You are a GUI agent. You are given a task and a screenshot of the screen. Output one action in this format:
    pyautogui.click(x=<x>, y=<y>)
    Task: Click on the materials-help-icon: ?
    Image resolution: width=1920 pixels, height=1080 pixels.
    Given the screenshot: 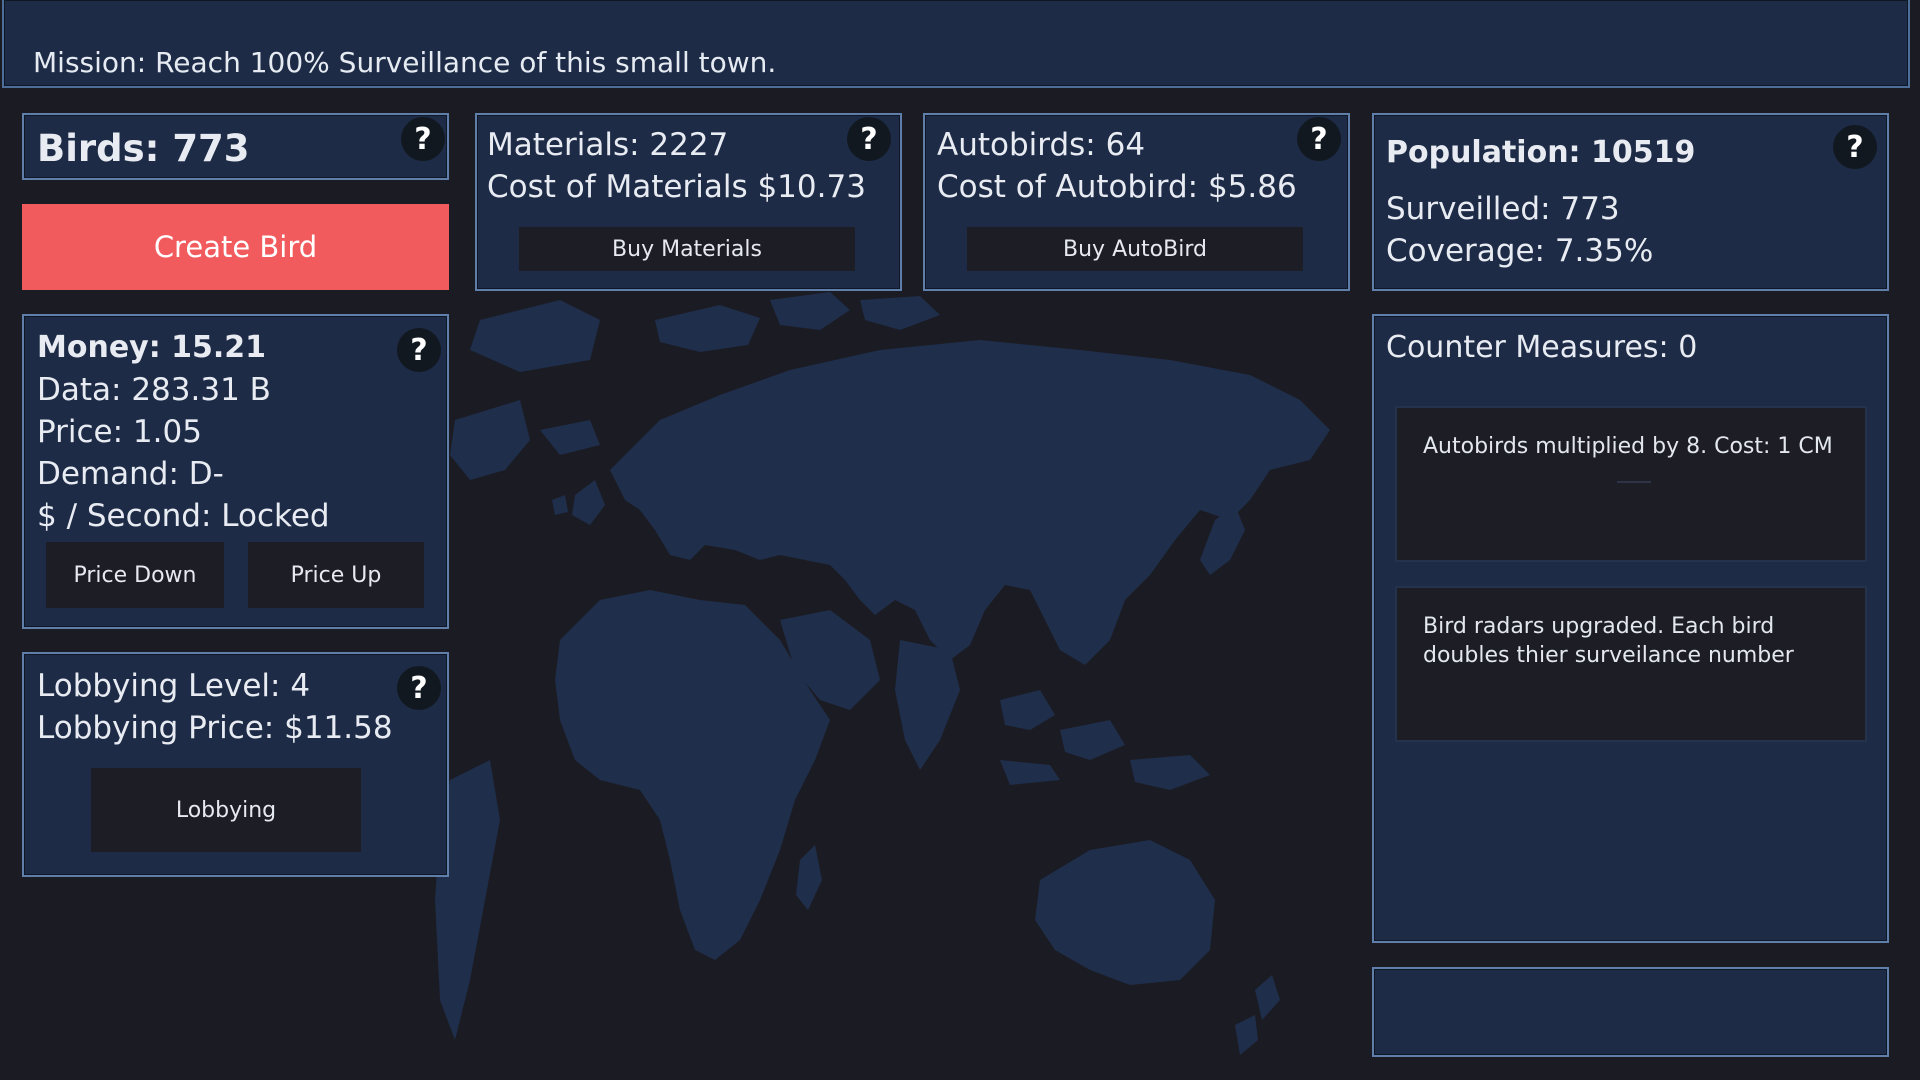 What is the action you would take?
    pyautogui.click(x=869, y=139)
    